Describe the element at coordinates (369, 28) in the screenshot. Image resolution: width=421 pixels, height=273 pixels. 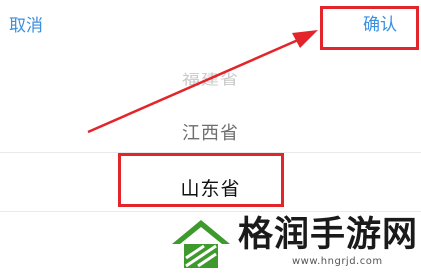
I see `confirm-highlight-box` at that location.